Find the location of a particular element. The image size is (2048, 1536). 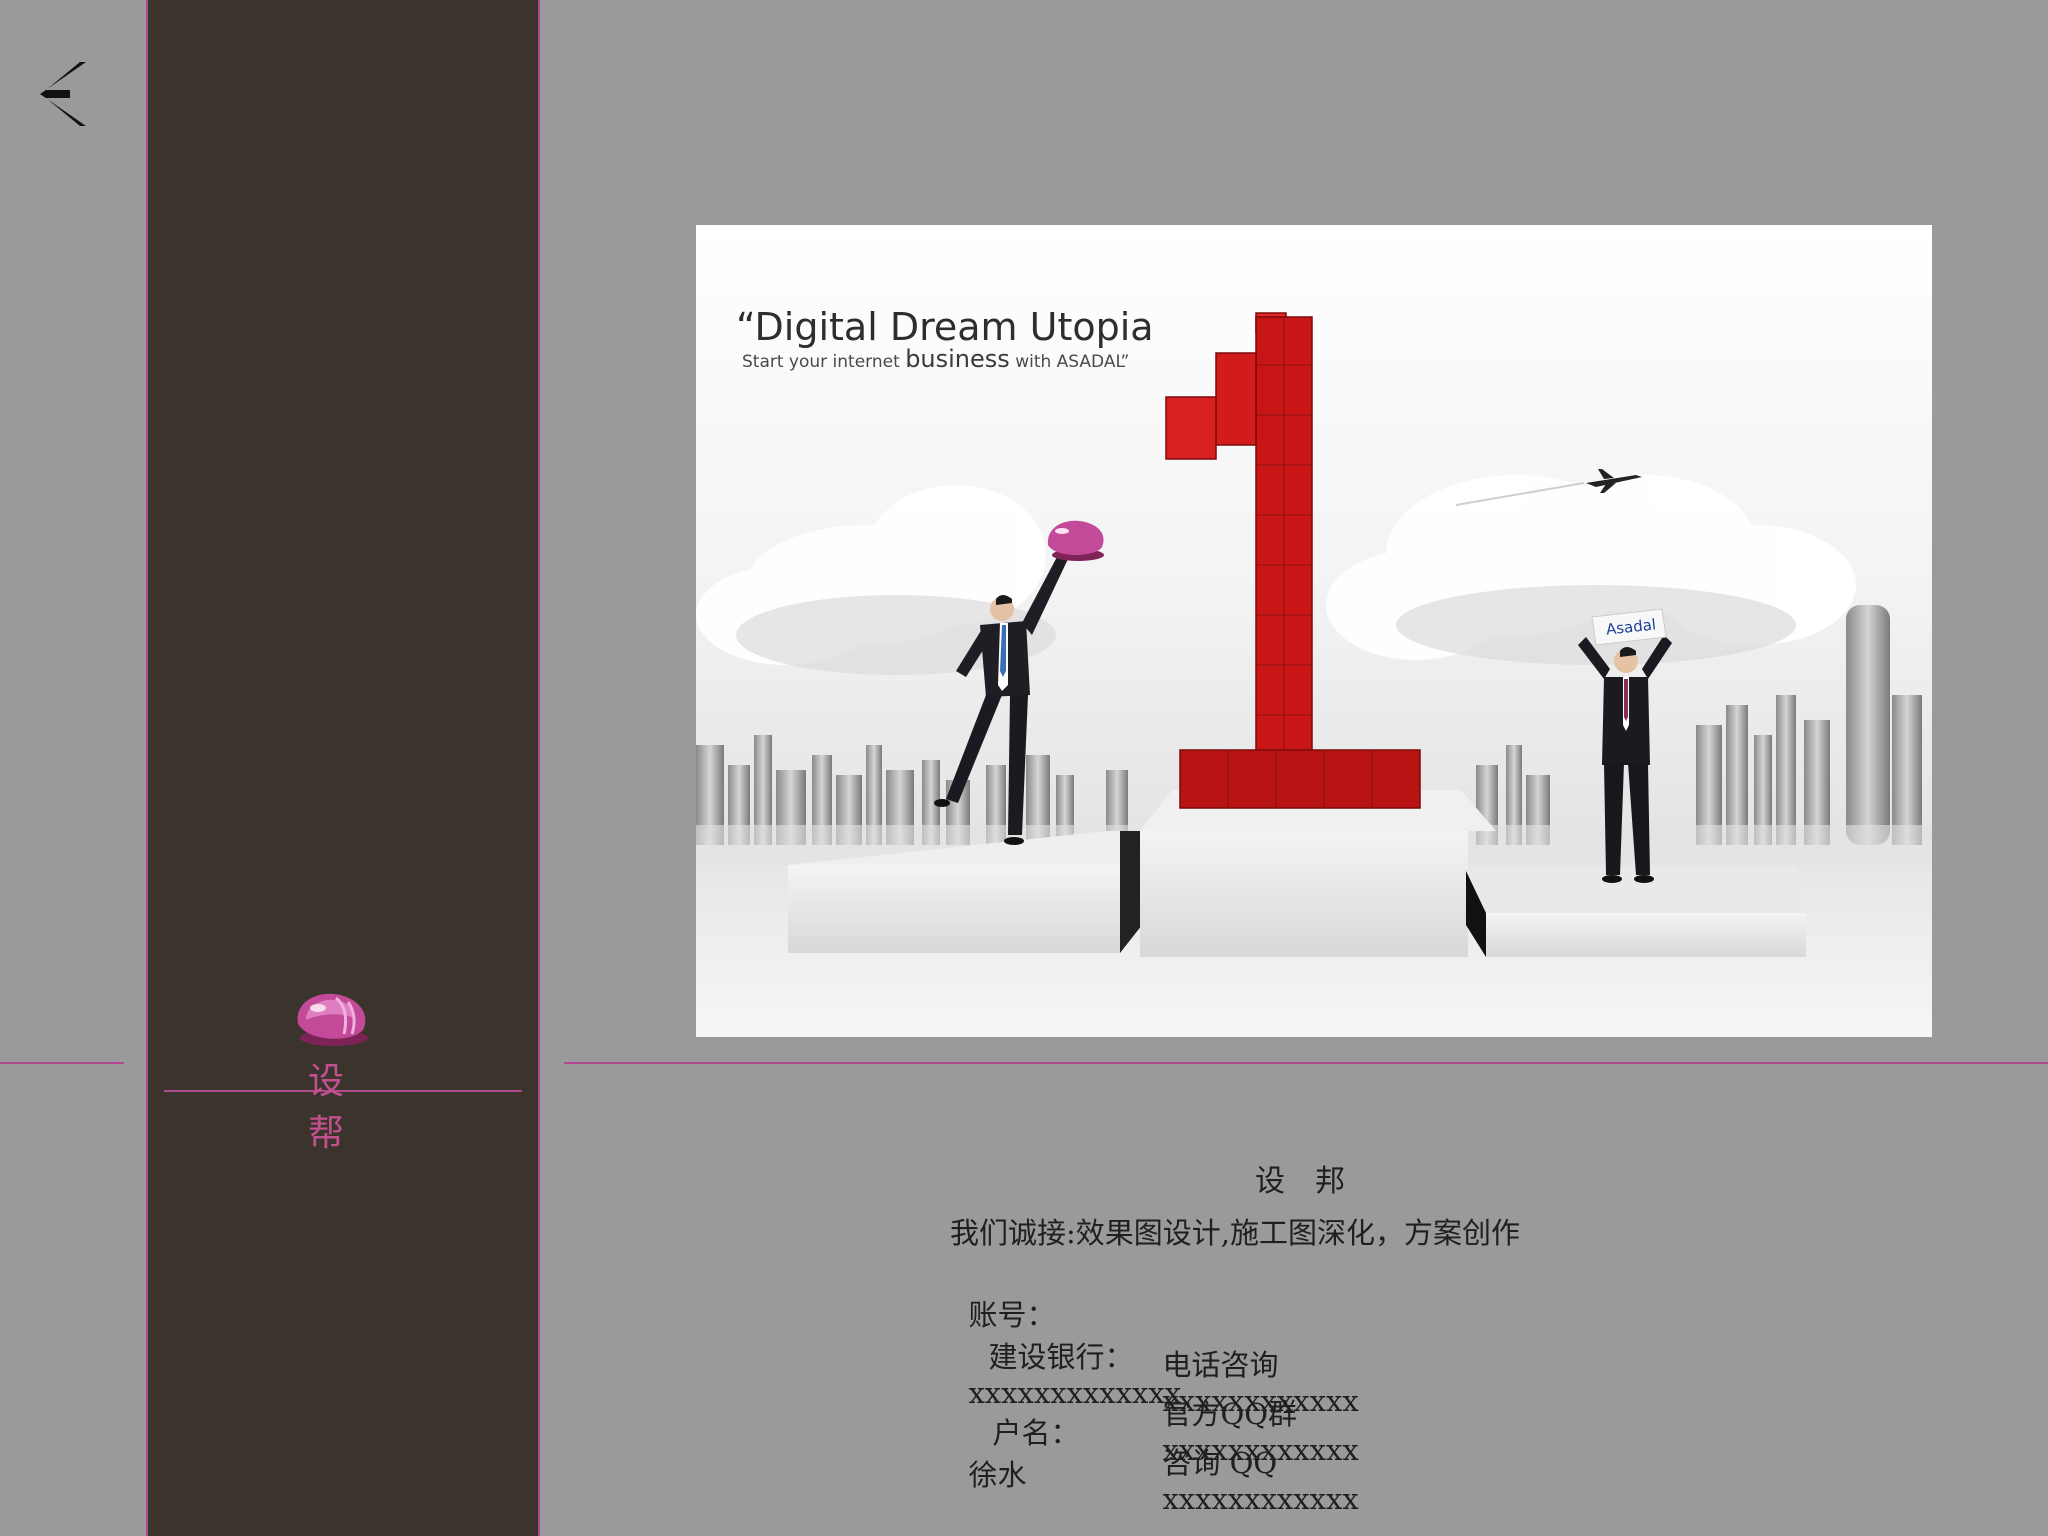

back-button is located at coordinates (66, 94).